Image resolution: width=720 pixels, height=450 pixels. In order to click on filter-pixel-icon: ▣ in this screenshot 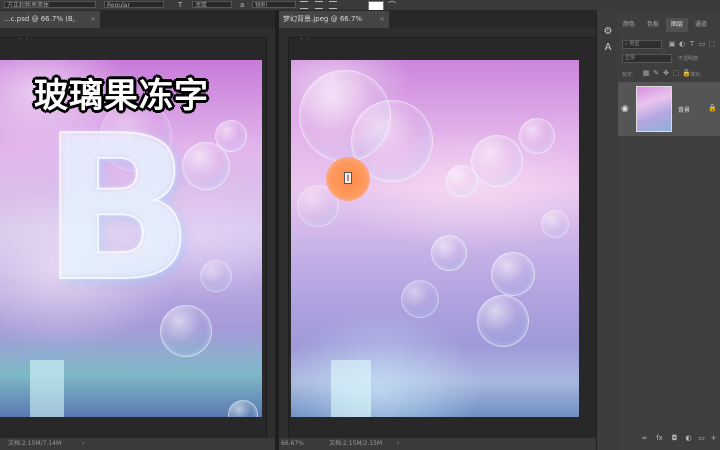, I will do `click(672, 44)`.